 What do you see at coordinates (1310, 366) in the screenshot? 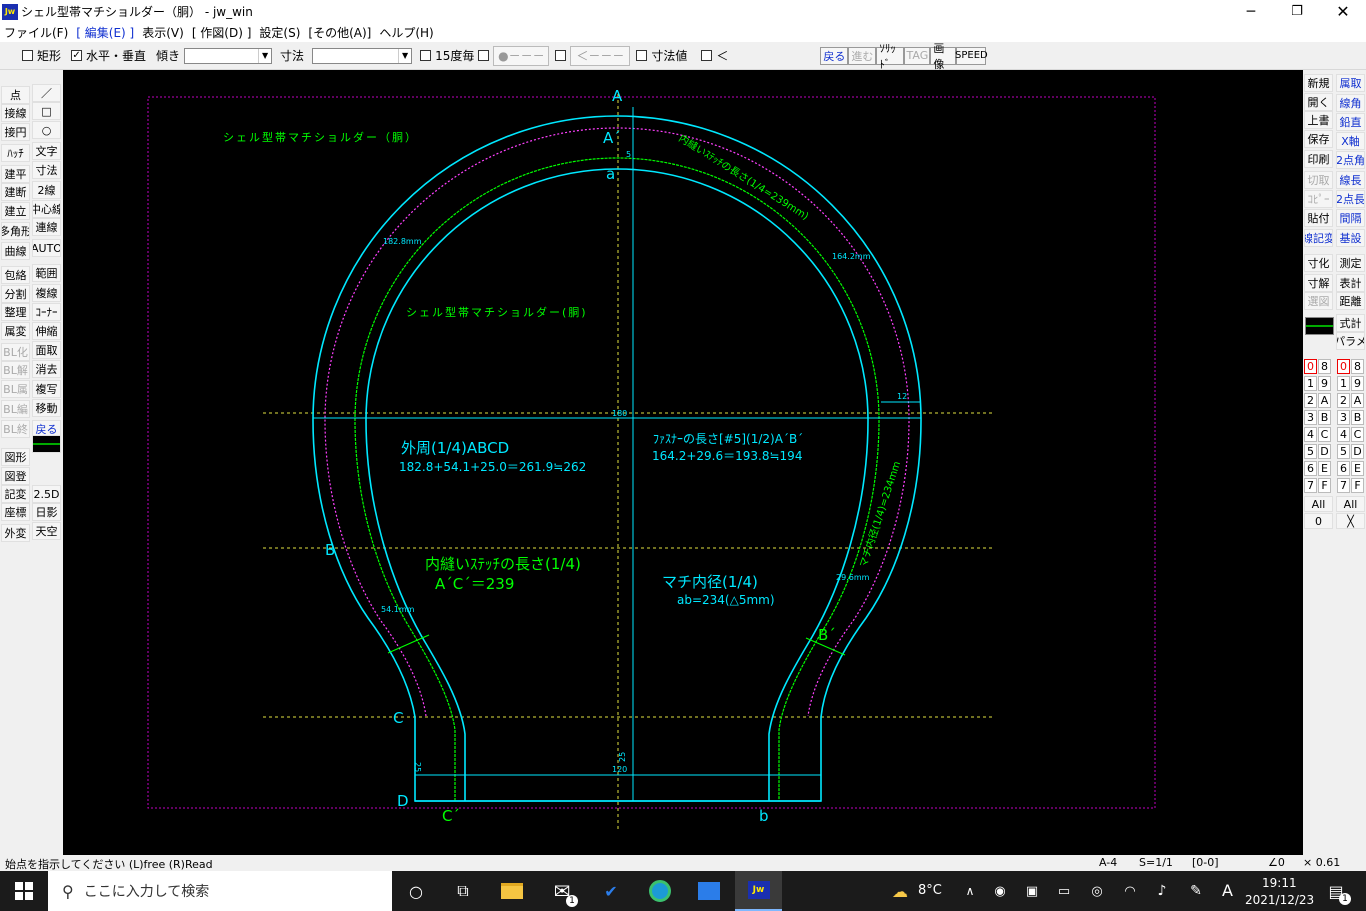
I see `layer-group-col1-0: 0` at bounding box center [1310, 366].